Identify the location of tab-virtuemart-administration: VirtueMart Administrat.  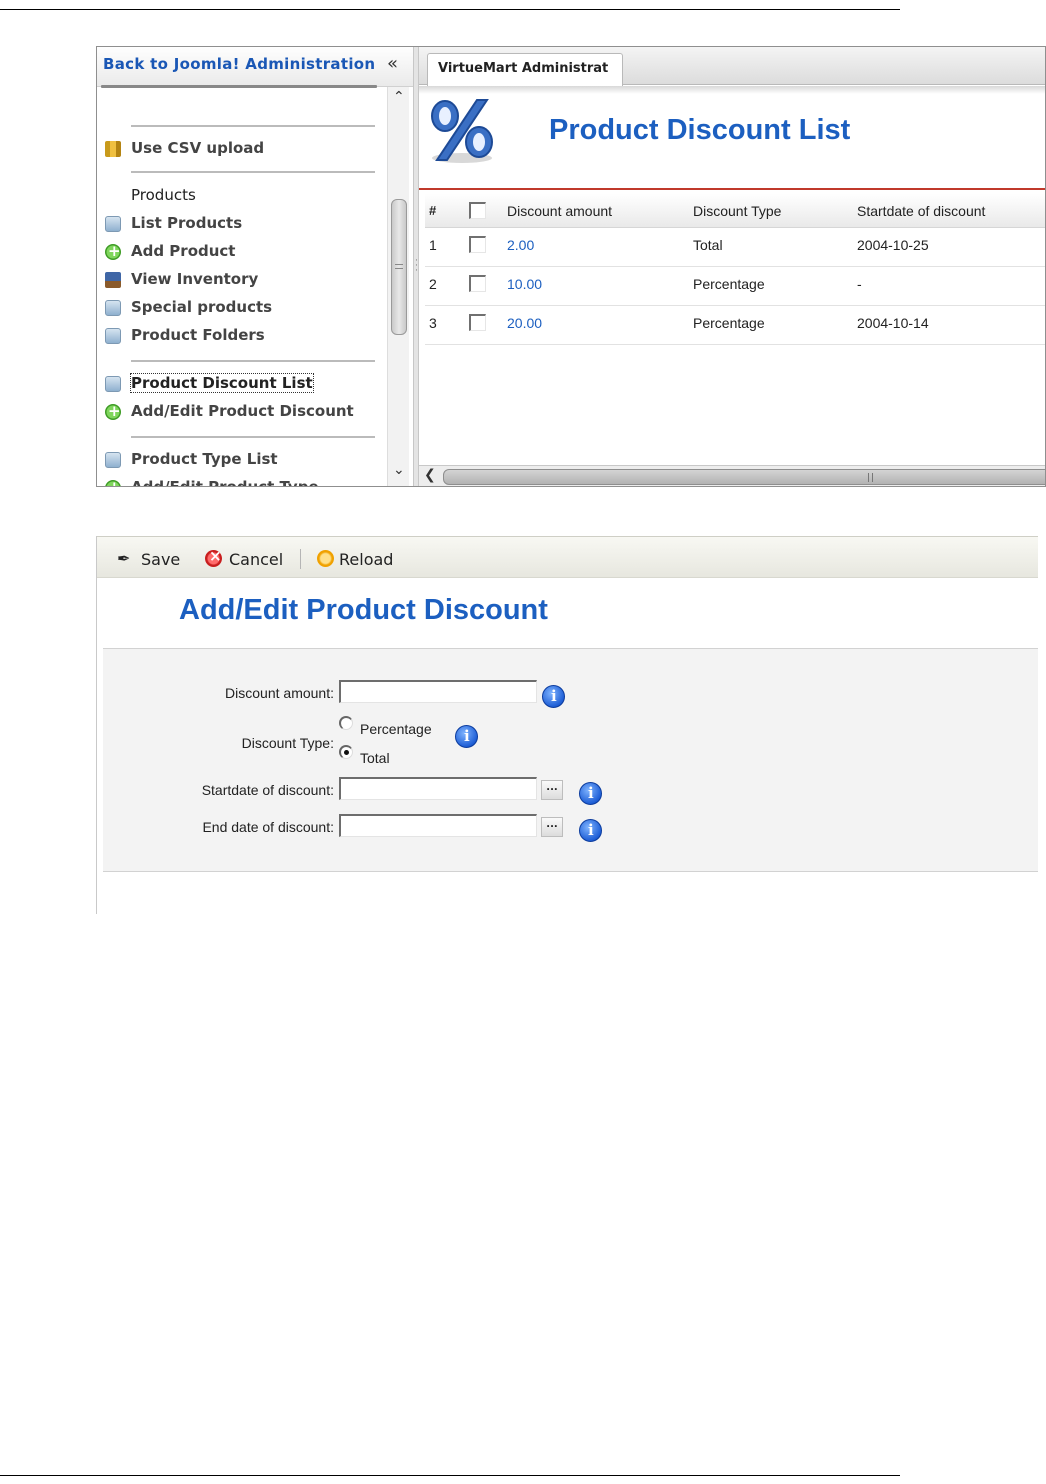
(525, 69).